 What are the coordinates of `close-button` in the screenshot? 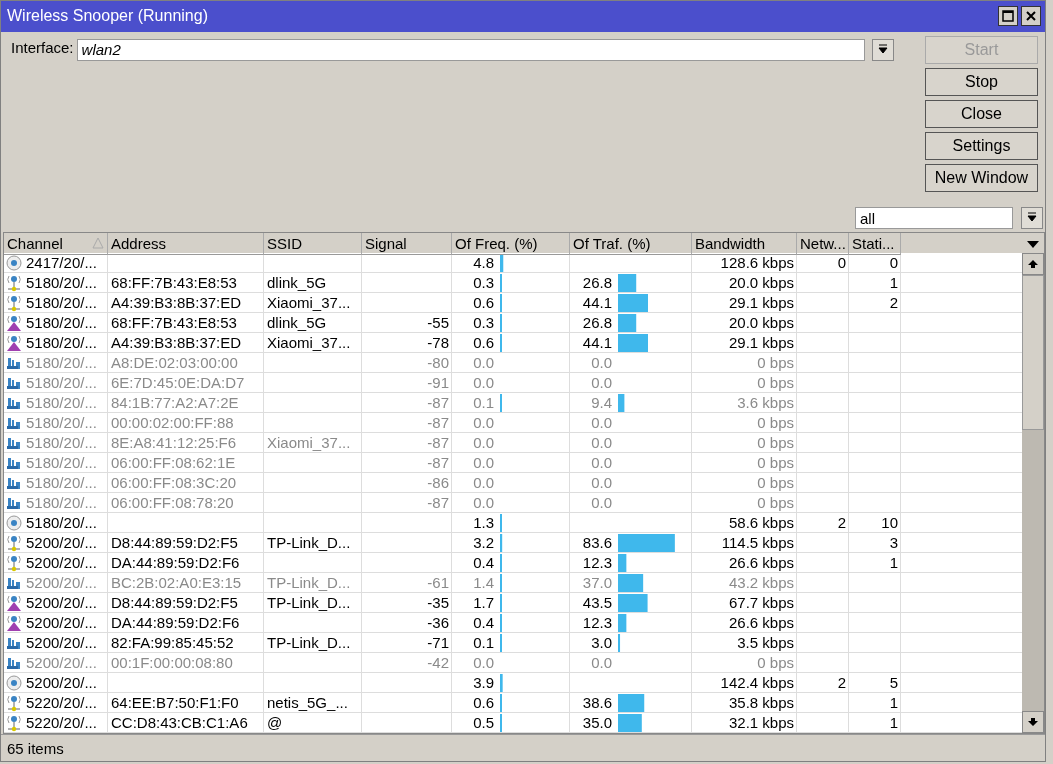 It's located at (1031, 16).